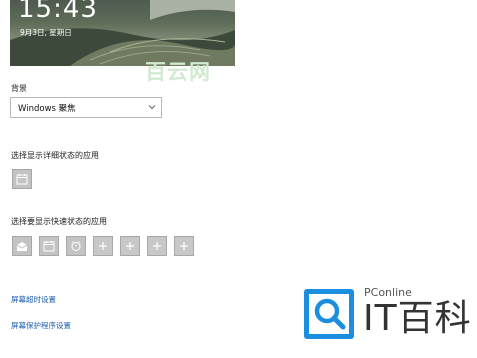  I want to click on pconline-search-logo-icon, so click(329, 314).